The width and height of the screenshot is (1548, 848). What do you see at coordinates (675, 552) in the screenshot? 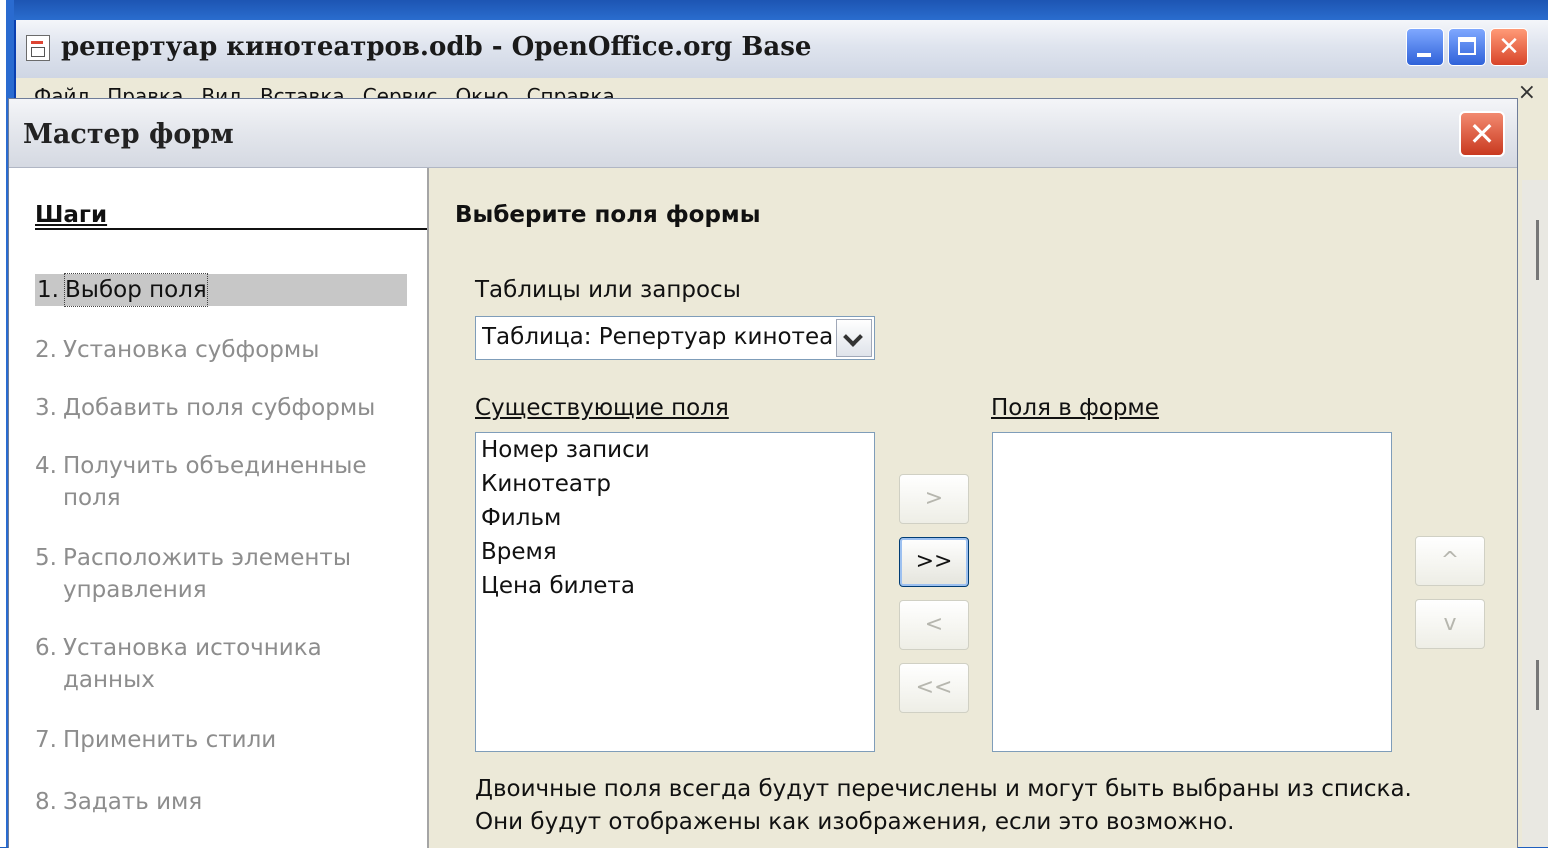
I see `list-item: Время` at bounding box center [675, 552].